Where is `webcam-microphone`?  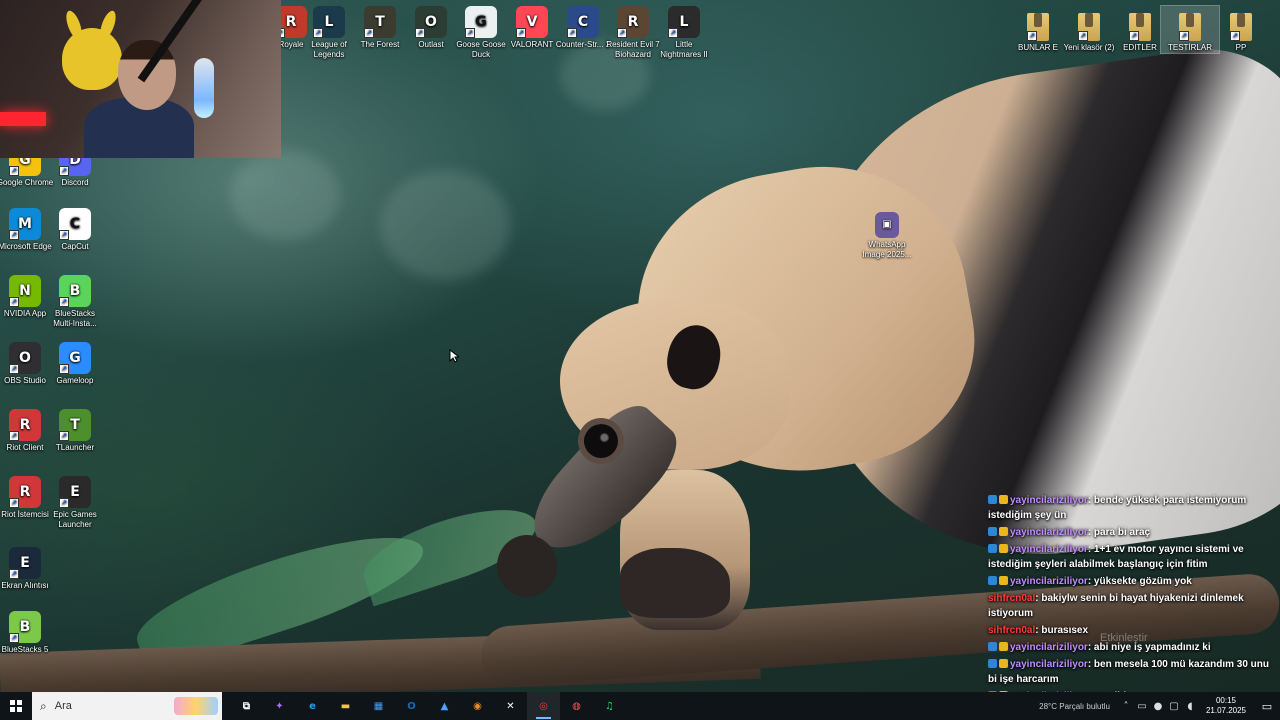
webcam-microphone is located at coordinates (204, 88).